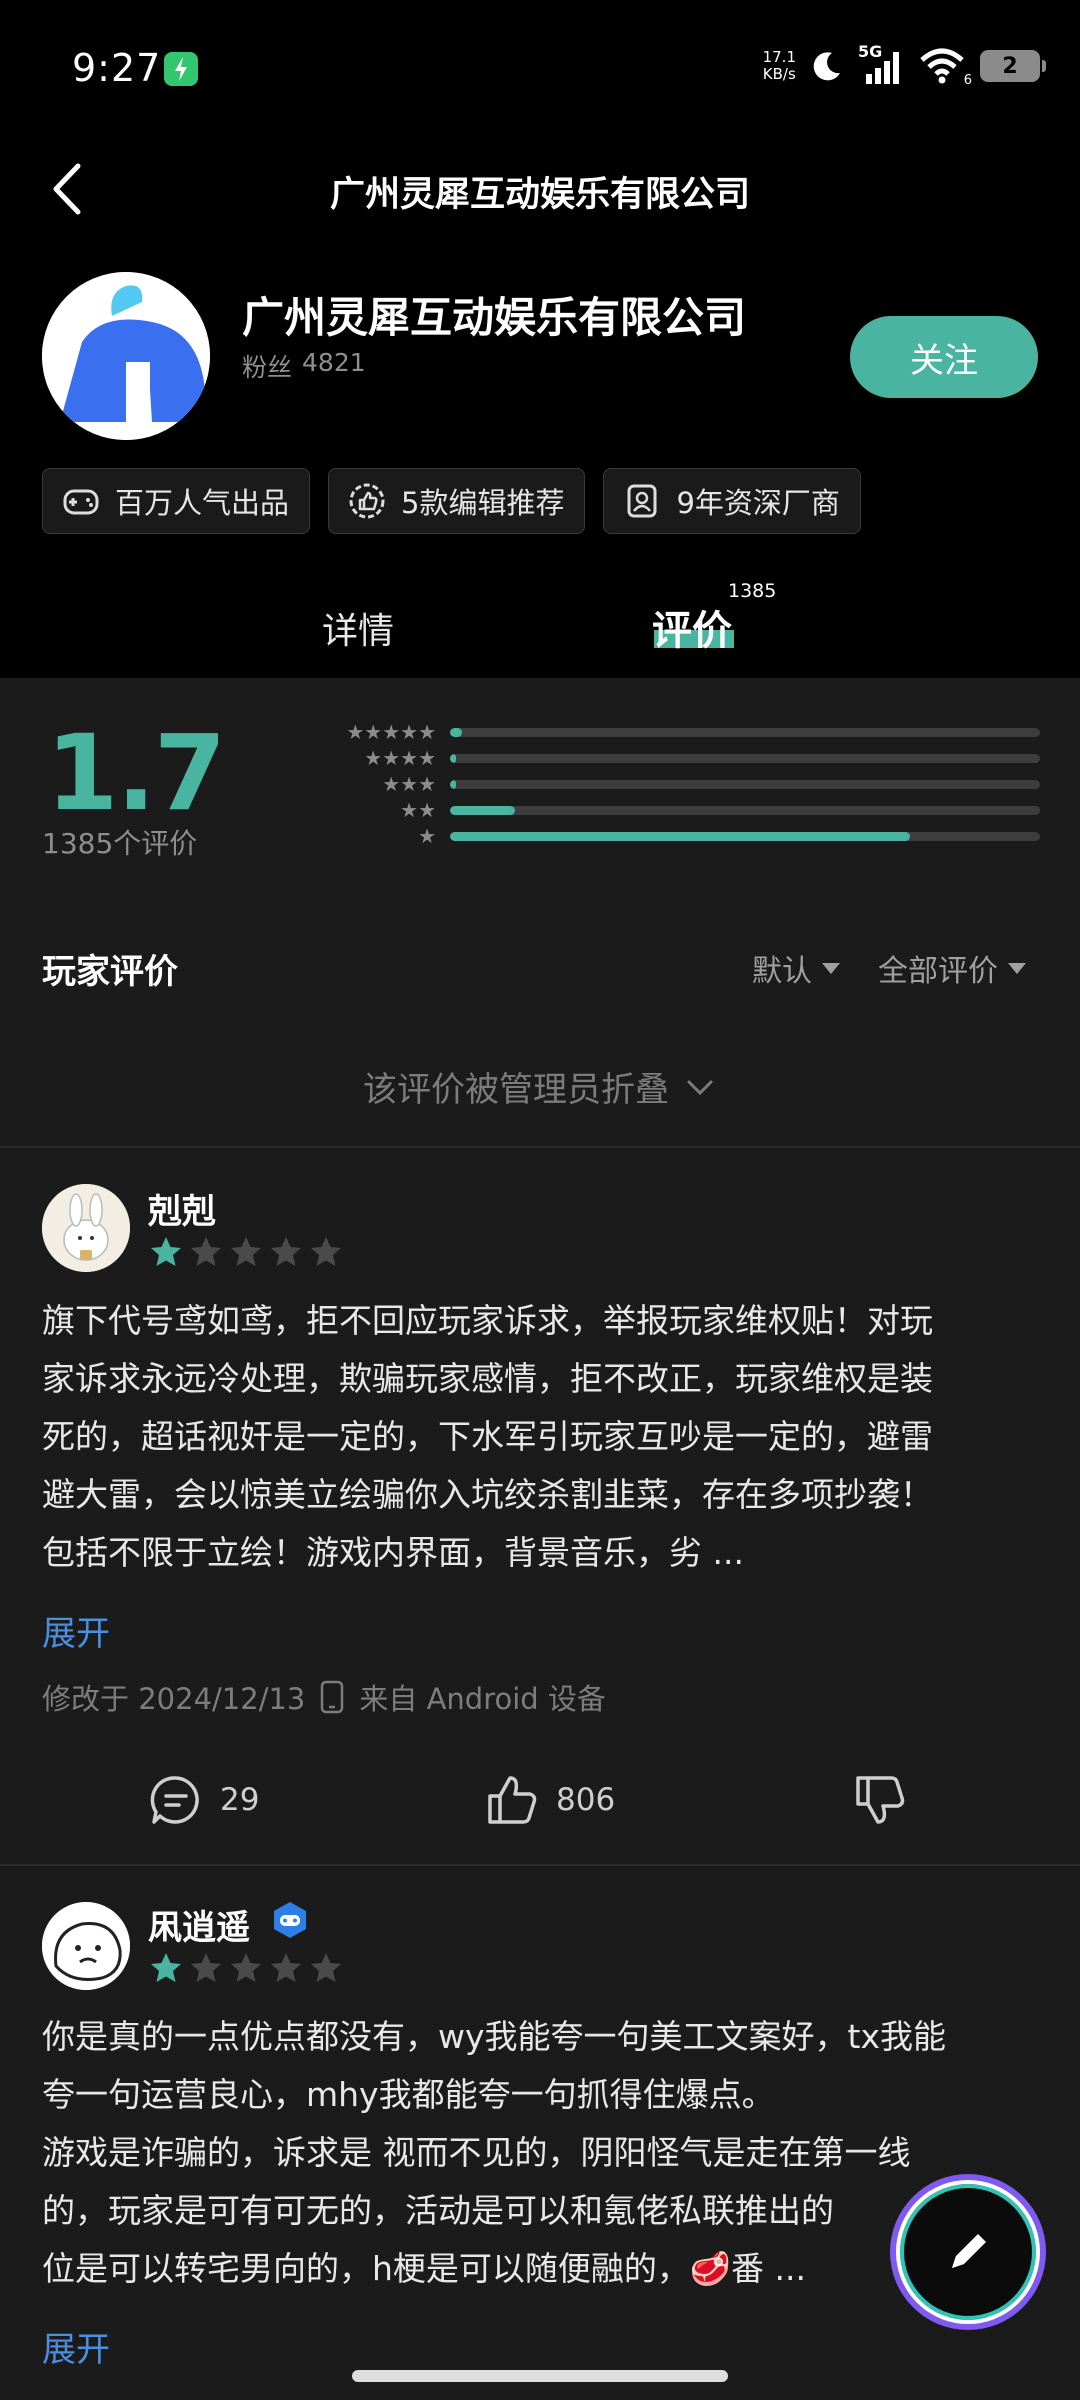  I want to click on tag-popular: 百万人气出品, so click(176, 501).